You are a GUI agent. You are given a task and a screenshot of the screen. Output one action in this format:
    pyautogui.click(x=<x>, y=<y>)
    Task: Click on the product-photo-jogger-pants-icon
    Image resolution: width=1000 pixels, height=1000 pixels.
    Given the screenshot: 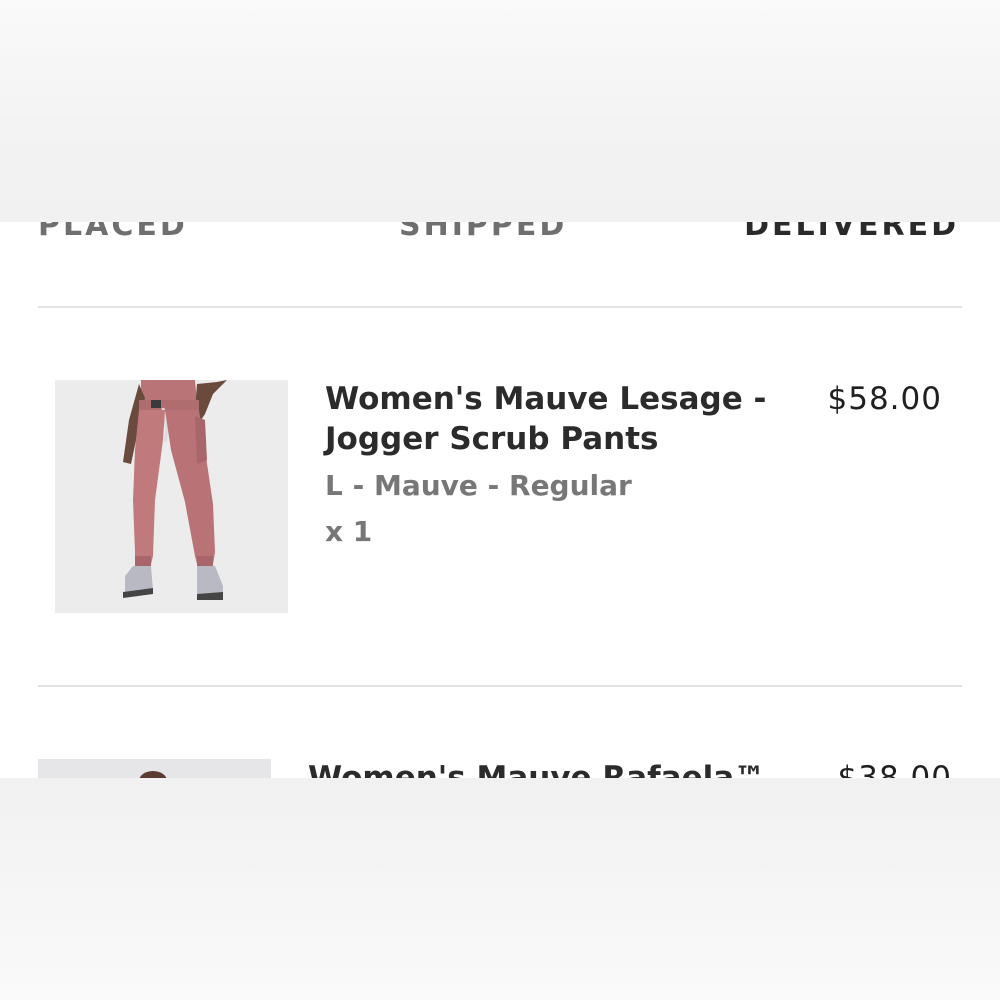 What is the action you would take?
    pyautogui.click(x=171, y=496)
    